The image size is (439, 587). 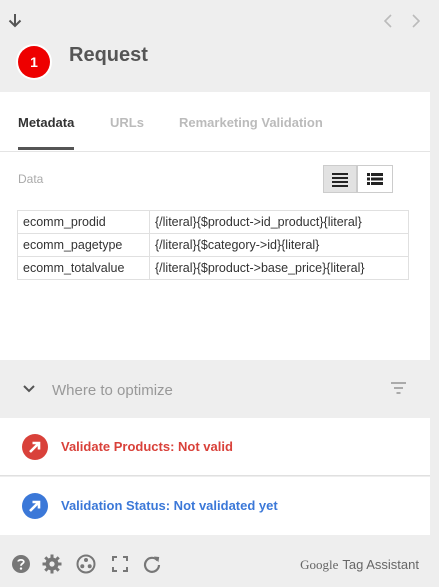 I want to click on request-number-badge: 1, so click(x=34, y=62).